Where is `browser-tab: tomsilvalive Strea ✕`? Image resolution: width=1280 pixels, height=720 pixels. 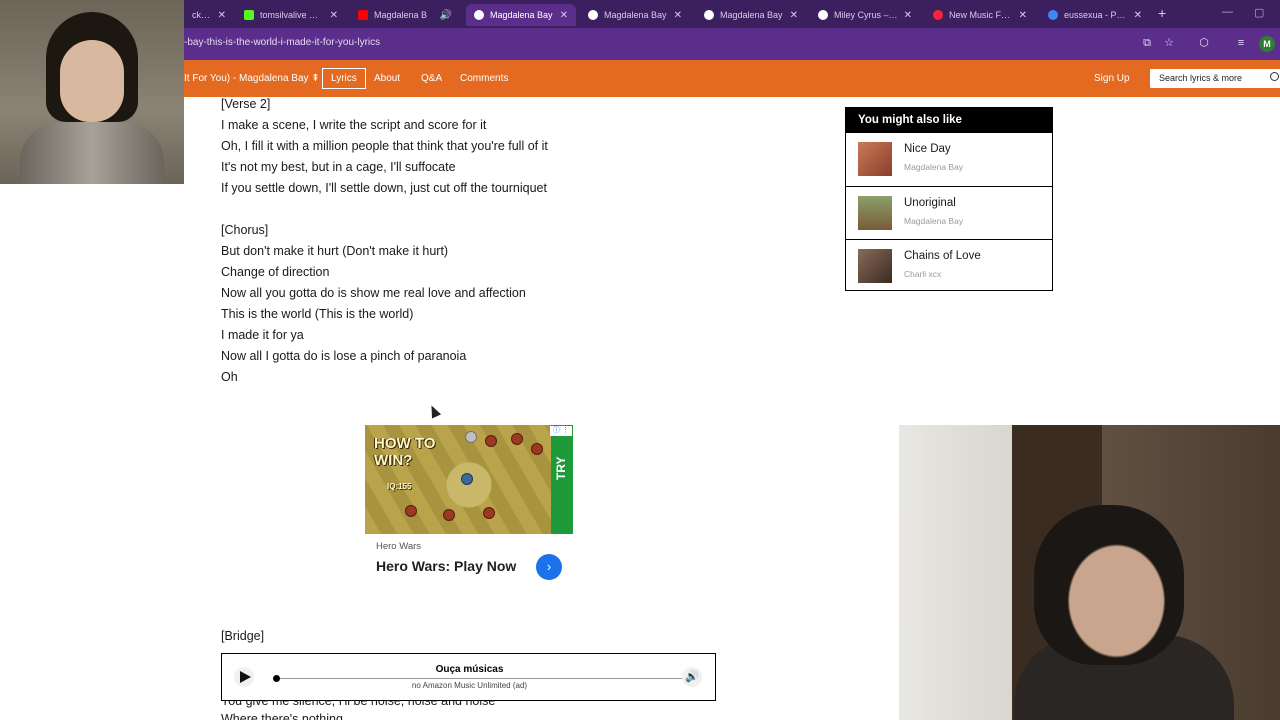
browser-tab: tomsilvalive Strea ✕ is located at coordinates (291, 15).